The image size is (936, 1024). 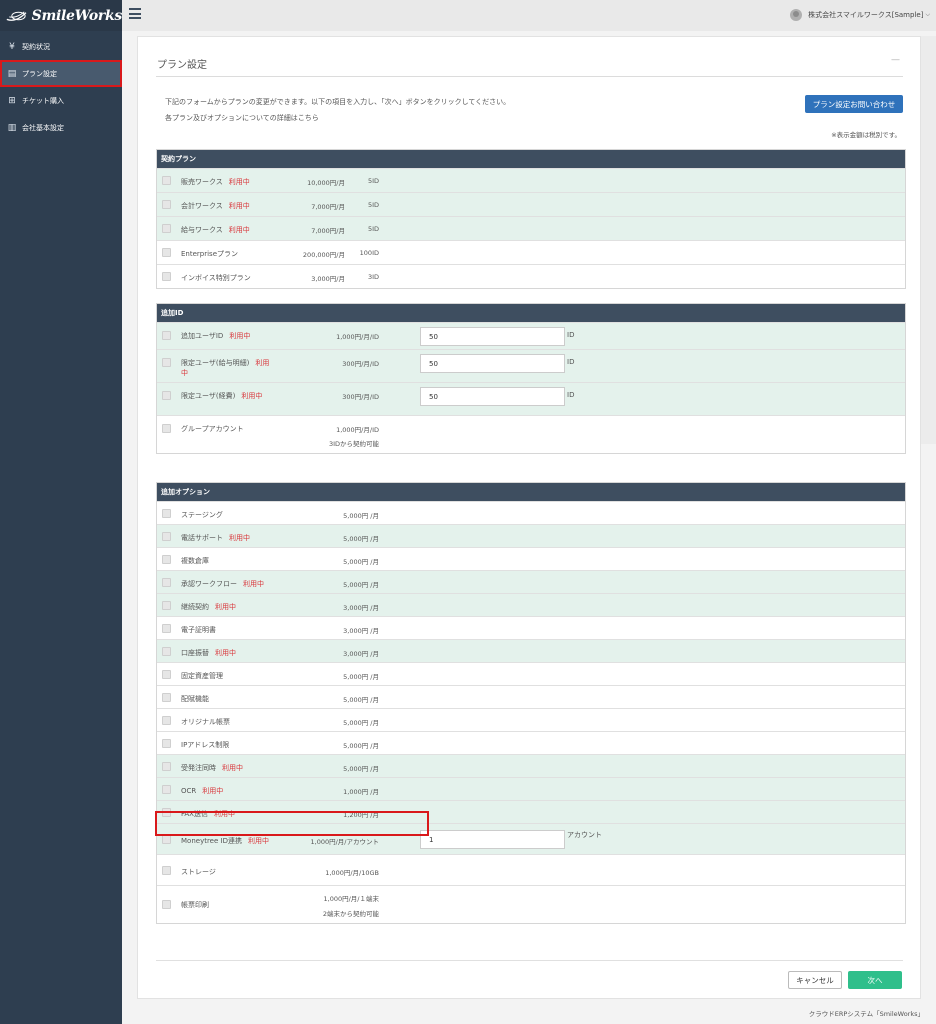 I want to click on id-row: 限定ユーザ(給与明細)利用中 300円/月/ID ID, so click(x=531, y=365).